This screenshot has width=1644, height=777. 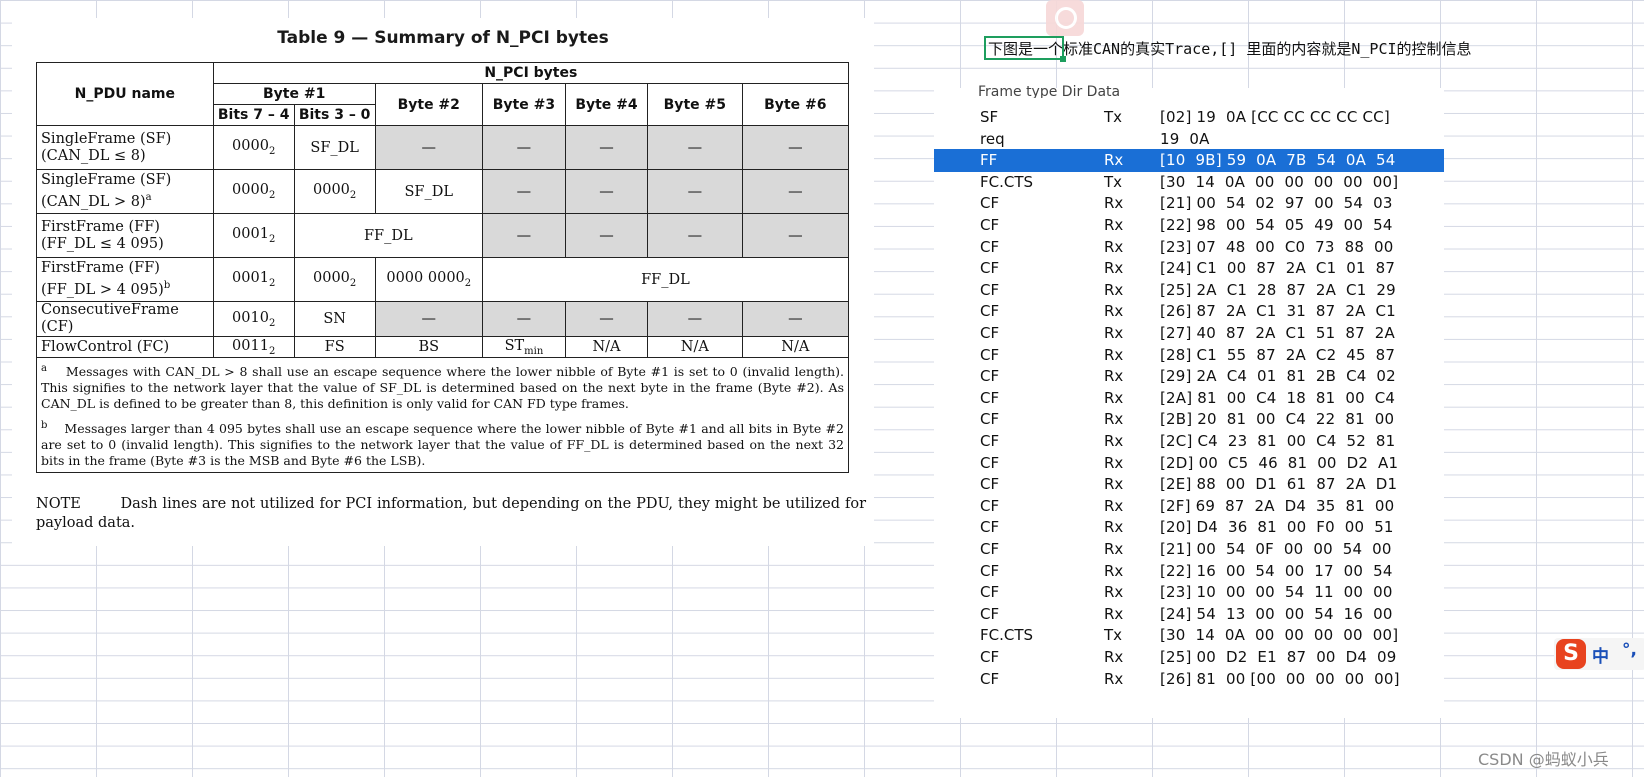 What do you see at coordinates (1278, 376) in the screenshot?
I see `frame-data: [29] 2A C4 01 81 2B C4 02` at bounding box center [1278, 376].